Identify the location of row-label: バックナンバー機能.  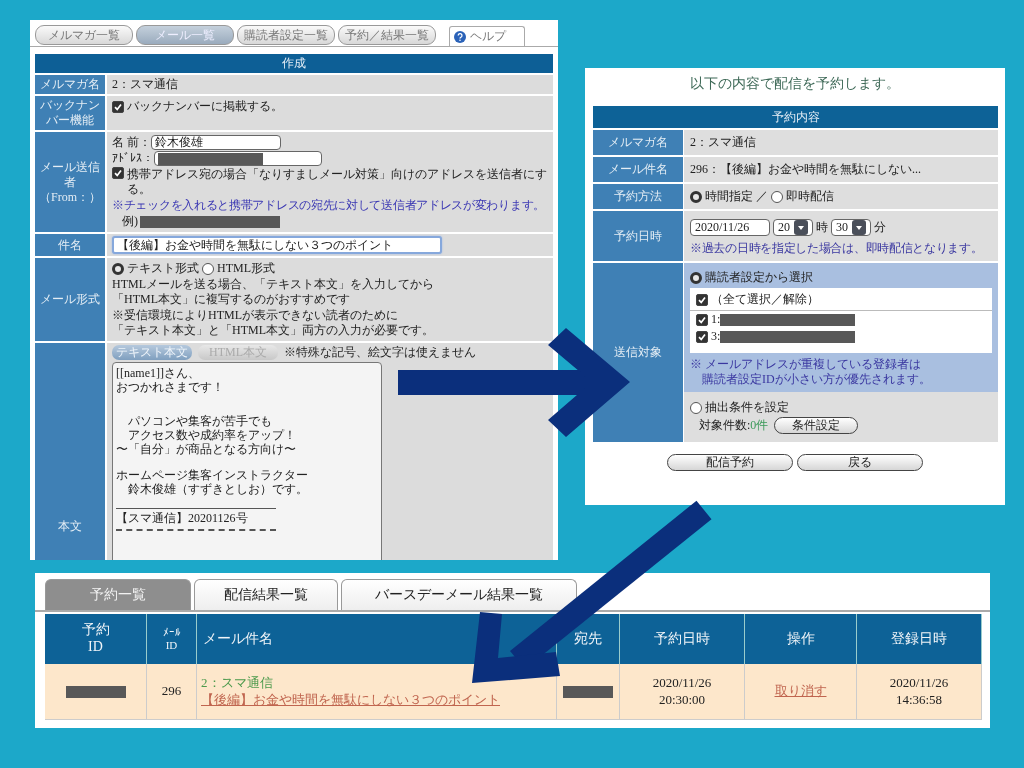
(70, 113).